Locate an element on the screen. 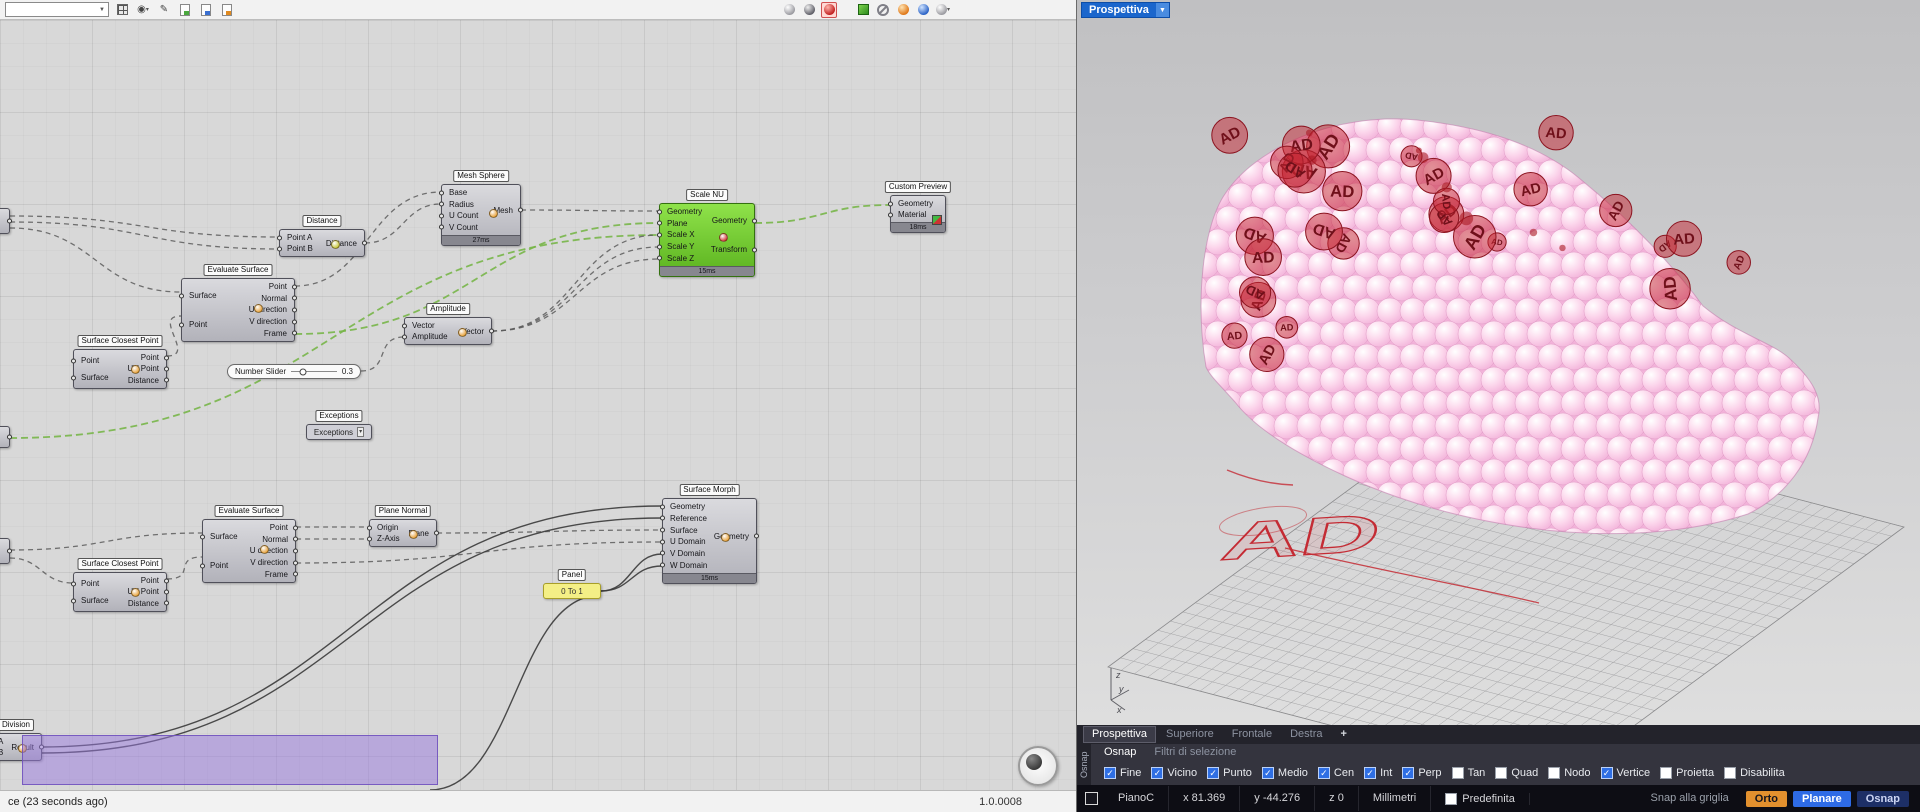 This screenshot has height=812, width=1920. layer-color-swatch is located at coordinates (1091, 798).